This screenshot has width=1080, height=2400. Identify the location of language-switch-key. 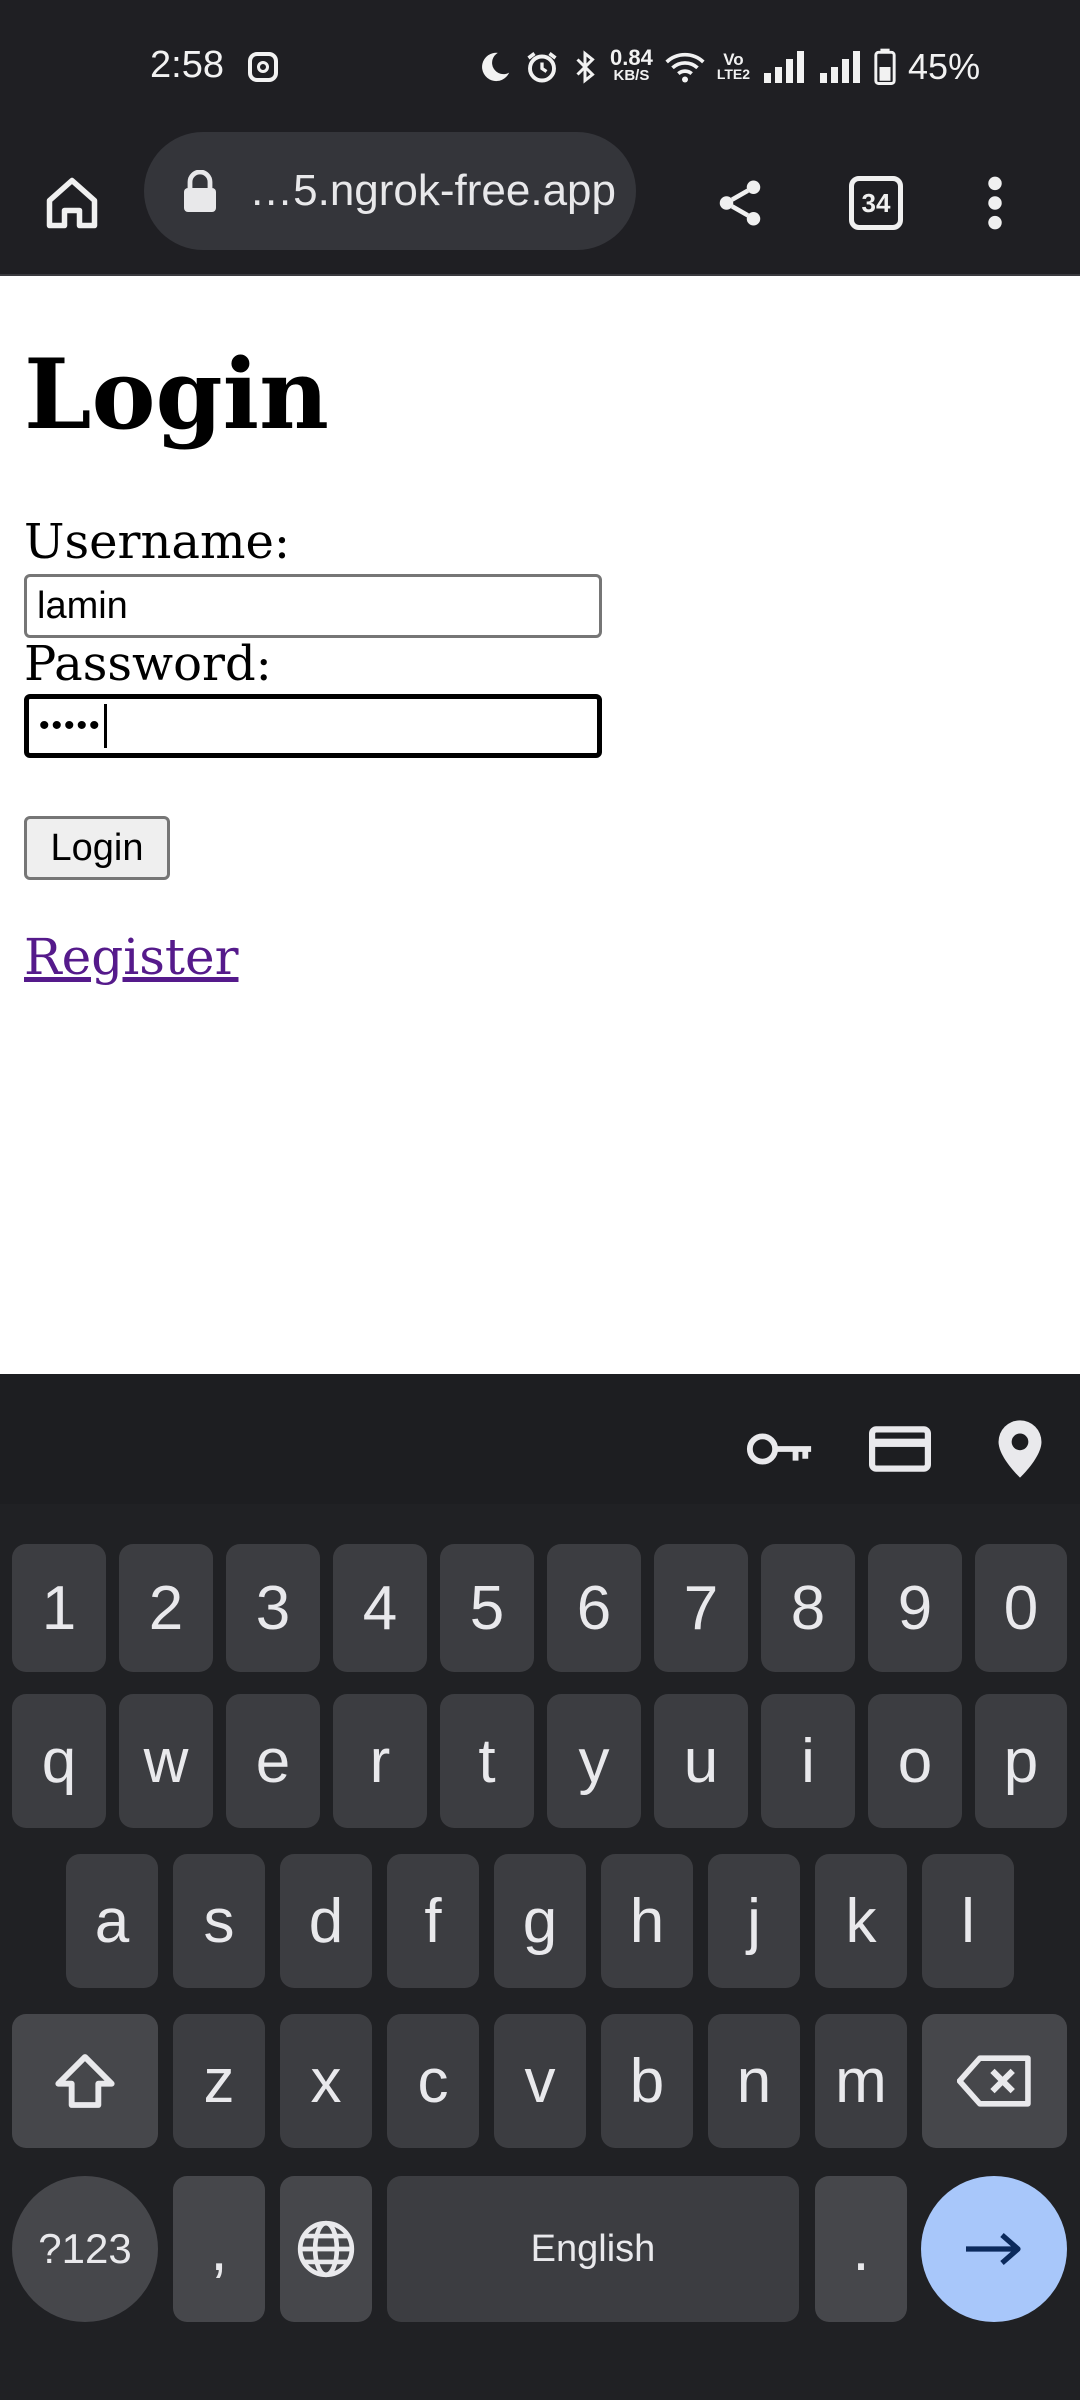
(326, 2249).